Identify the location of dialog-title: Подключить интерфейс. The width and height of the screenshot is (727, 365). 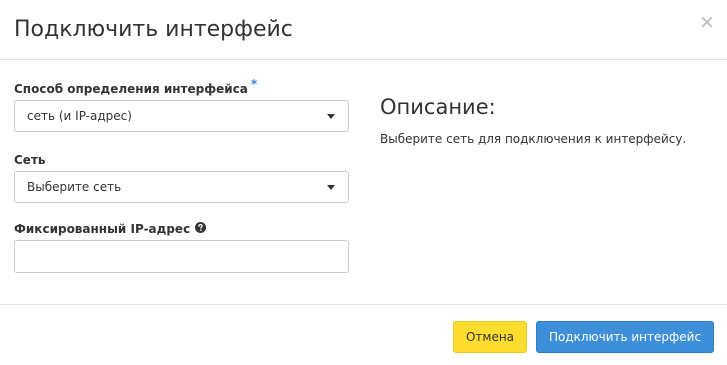
(153, 29).